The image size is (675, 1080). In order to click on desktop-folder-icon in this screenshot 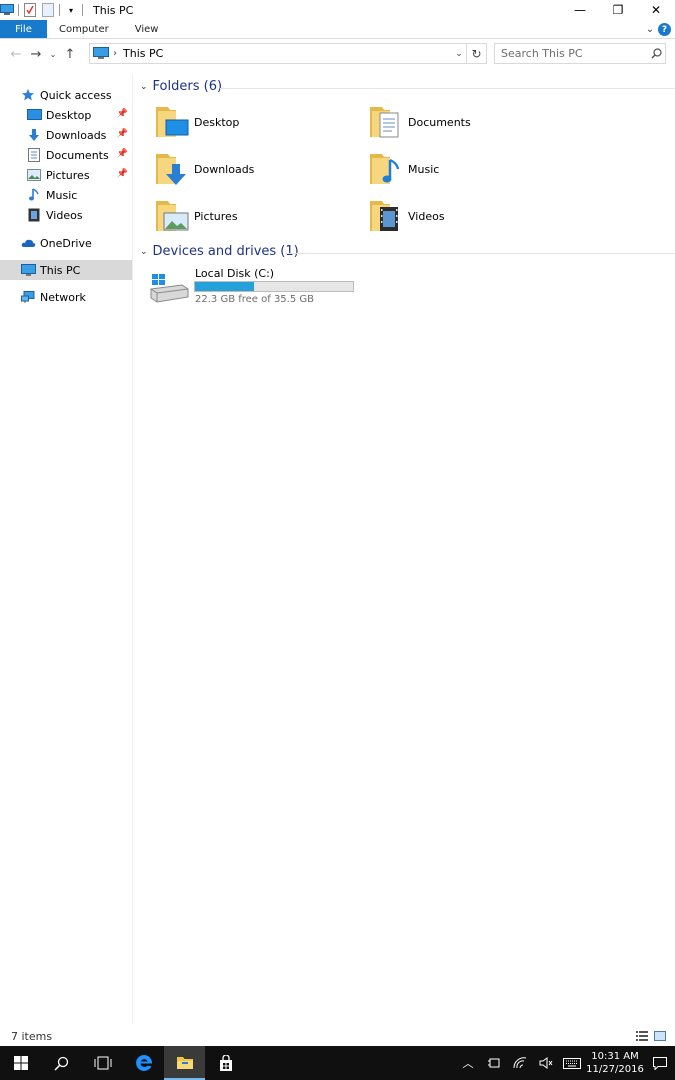, I will do `click(172, 122)`.